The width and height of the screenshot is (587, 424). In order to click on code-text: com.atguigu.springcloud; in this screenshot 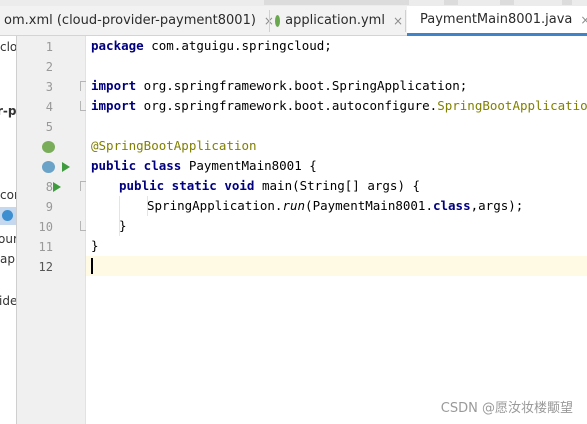, I will do `click(237, 45)`.